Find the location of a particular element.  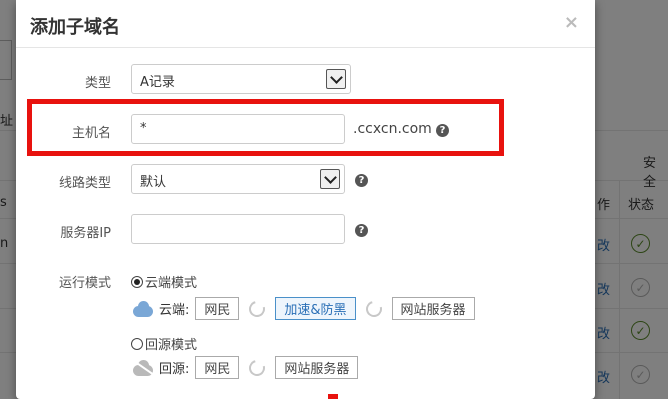

cloud-mode-radio: 云端模式 is located at coordinates (164, 281).